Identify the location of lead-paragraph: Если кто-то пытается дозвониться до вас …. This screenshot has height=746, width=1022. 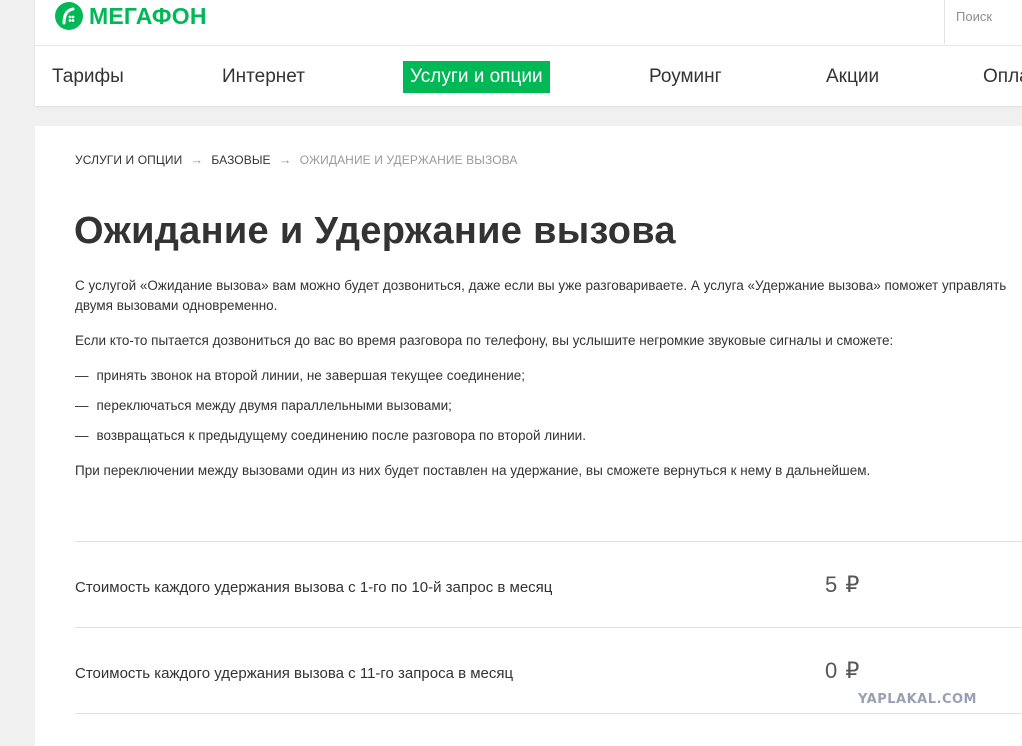
(484, 340).